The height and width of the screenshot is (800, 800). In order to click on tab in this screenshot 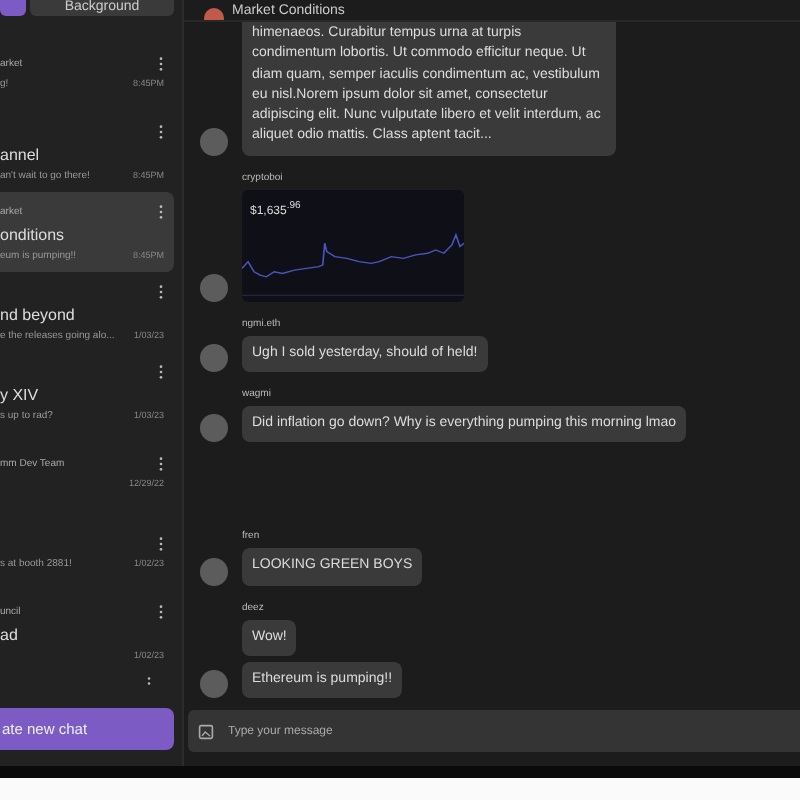, I will do `click(13, 8)`.